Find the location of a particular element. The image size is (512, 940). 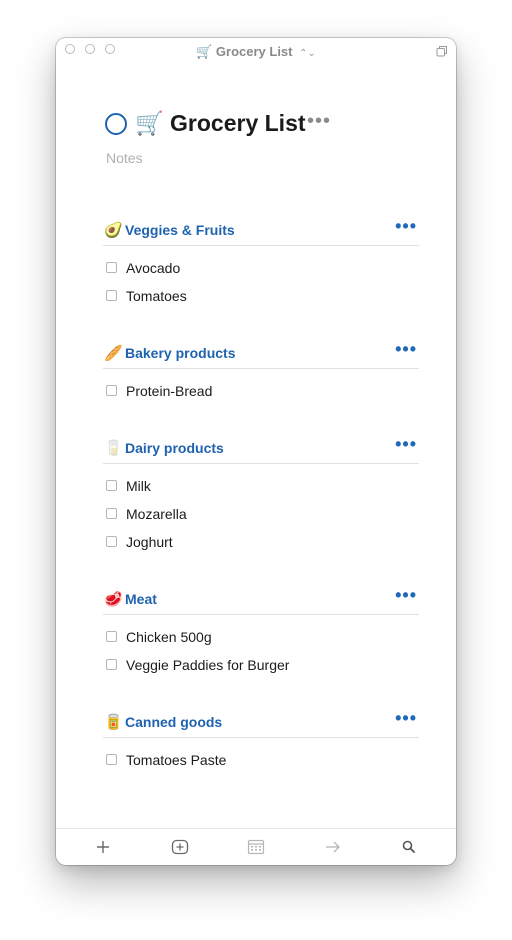

section: 🥫 Canned goods ••• Tomatoes Paste is located at coordinates (261, 741).